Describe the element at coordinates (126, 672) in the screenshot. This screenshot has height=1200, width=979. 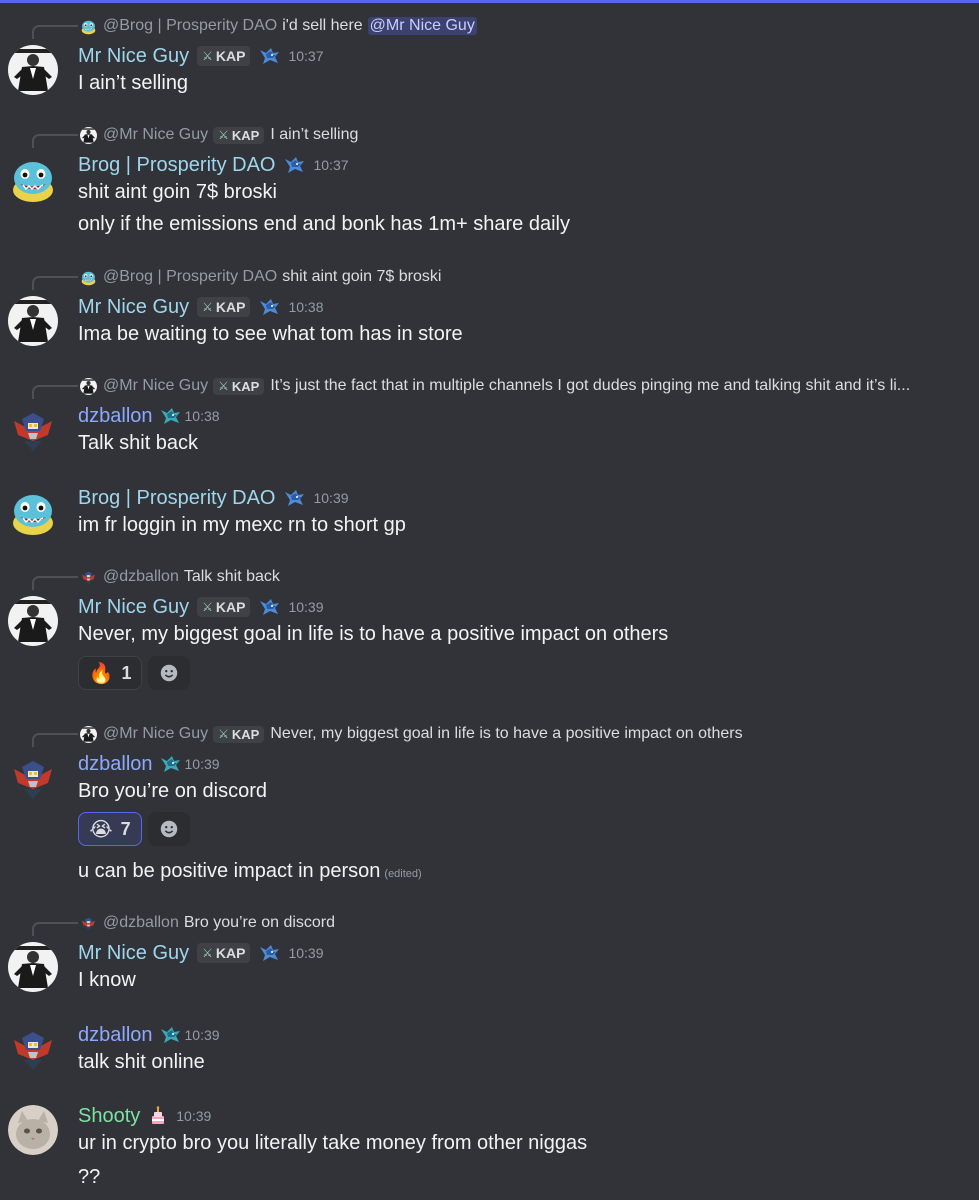
I see `reaction-count: 1` at that location.